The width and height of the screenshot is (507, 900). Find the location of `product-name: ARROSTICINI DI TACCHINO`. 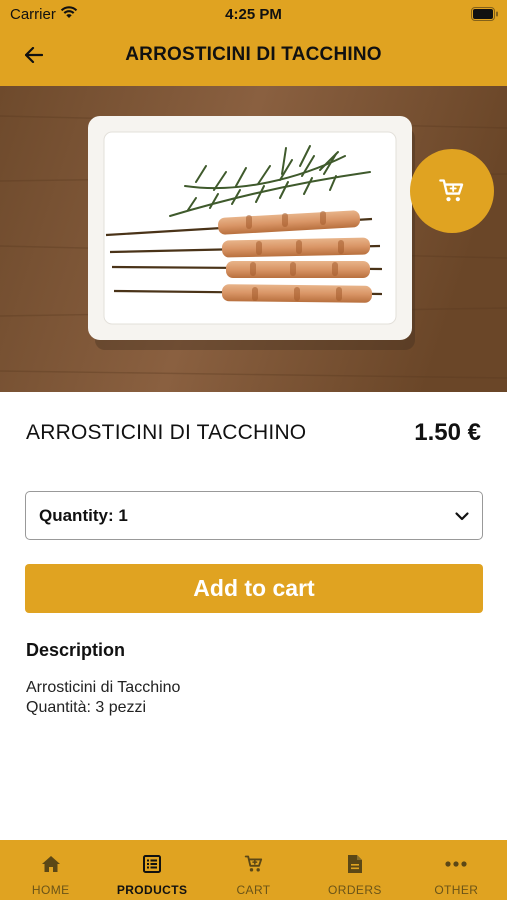

product-name: ARROSTICINI DI TACCHINO is located at coordinates (166, 432).